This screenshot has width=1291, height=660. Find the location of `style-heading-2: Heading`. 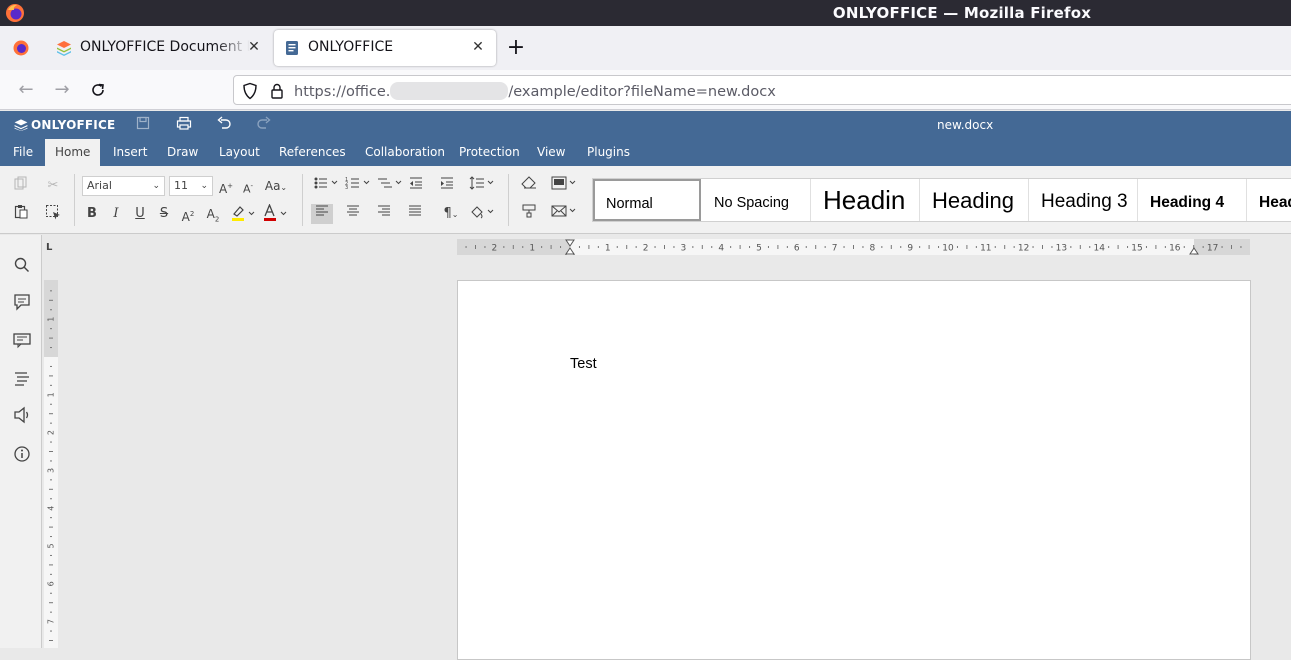

style-heading-2: Heading is located at coordinates (974, 200).